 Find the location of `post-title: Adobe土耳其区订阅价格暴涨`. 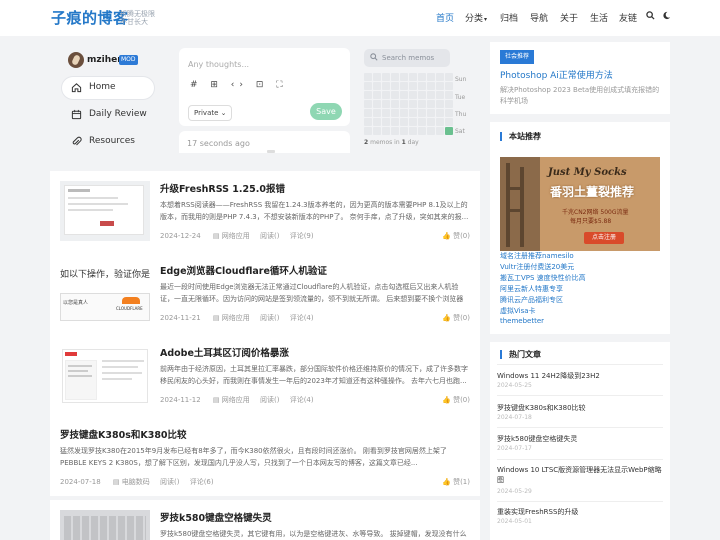

post-title: Adobe土耳其区订阅价格暴涨 is located at coordinates (224, 352).